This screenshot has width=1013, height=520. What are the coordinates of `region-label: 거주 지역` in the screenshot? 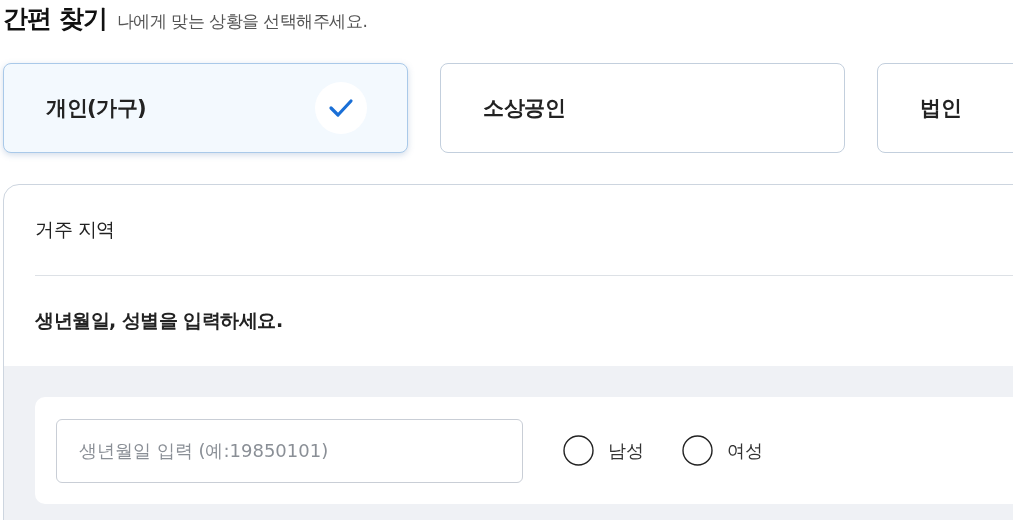 It's located at (75, 229).